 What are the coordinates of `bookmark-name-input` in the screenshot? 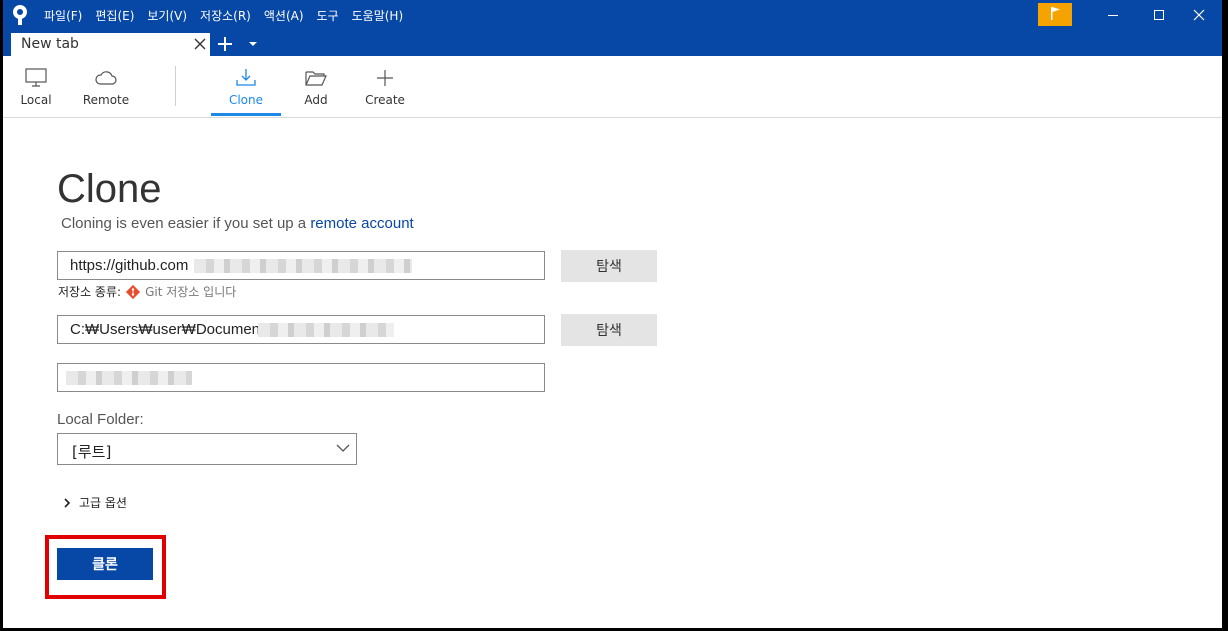 It's located at (301, 377).